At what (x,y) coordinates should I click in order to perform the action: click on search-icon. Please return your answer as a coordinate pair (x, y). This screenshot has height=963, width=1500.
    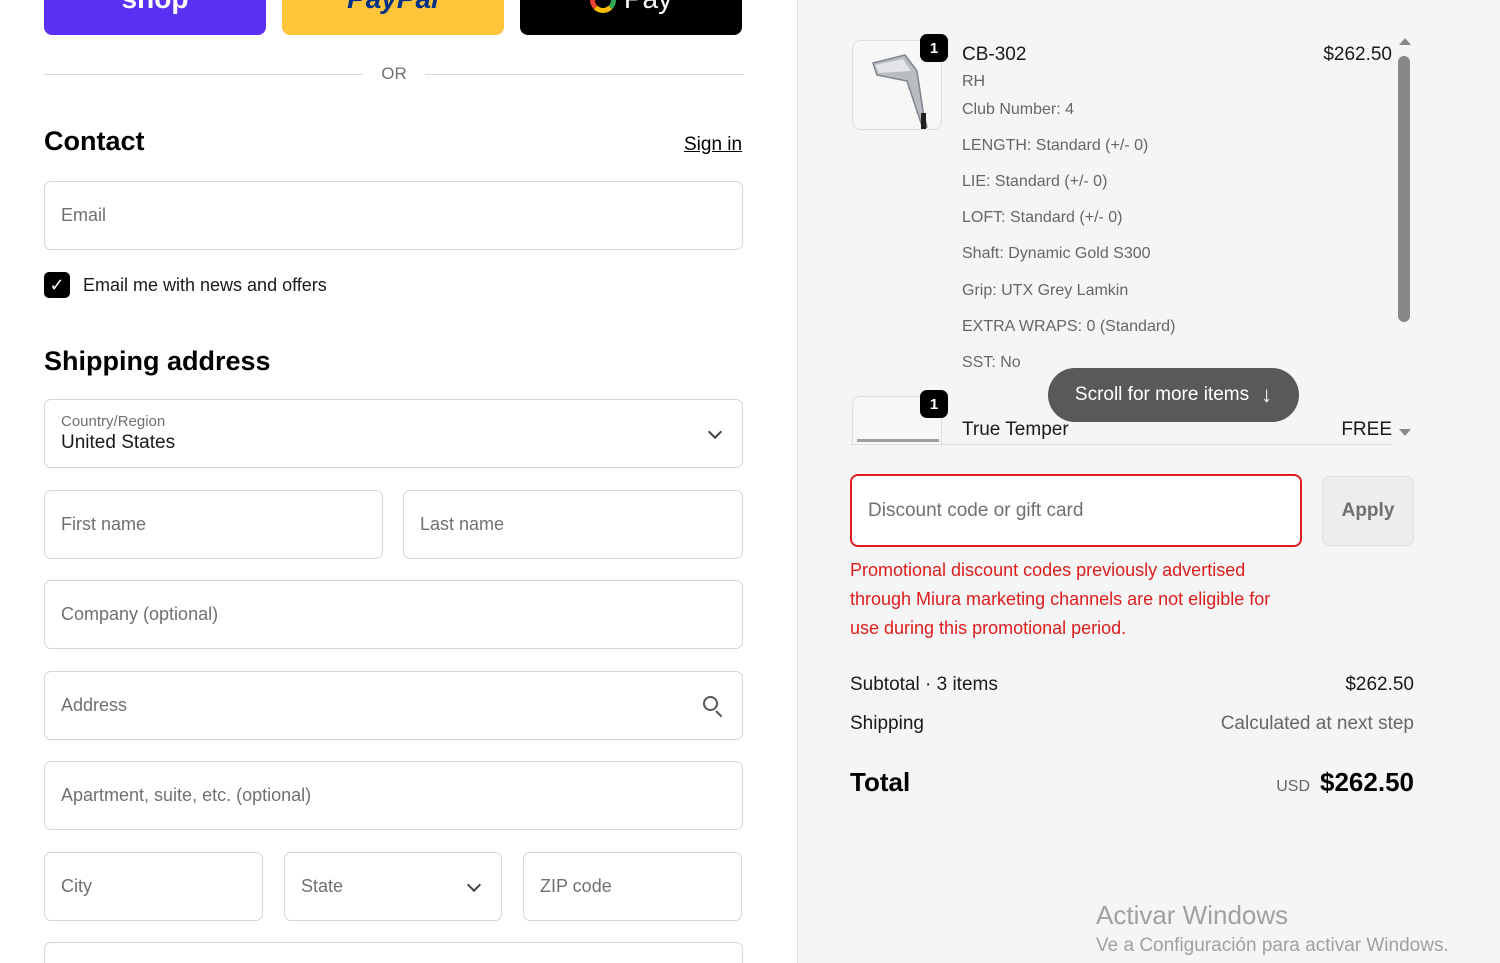
    Looking at the image, I should click on (713, 706).